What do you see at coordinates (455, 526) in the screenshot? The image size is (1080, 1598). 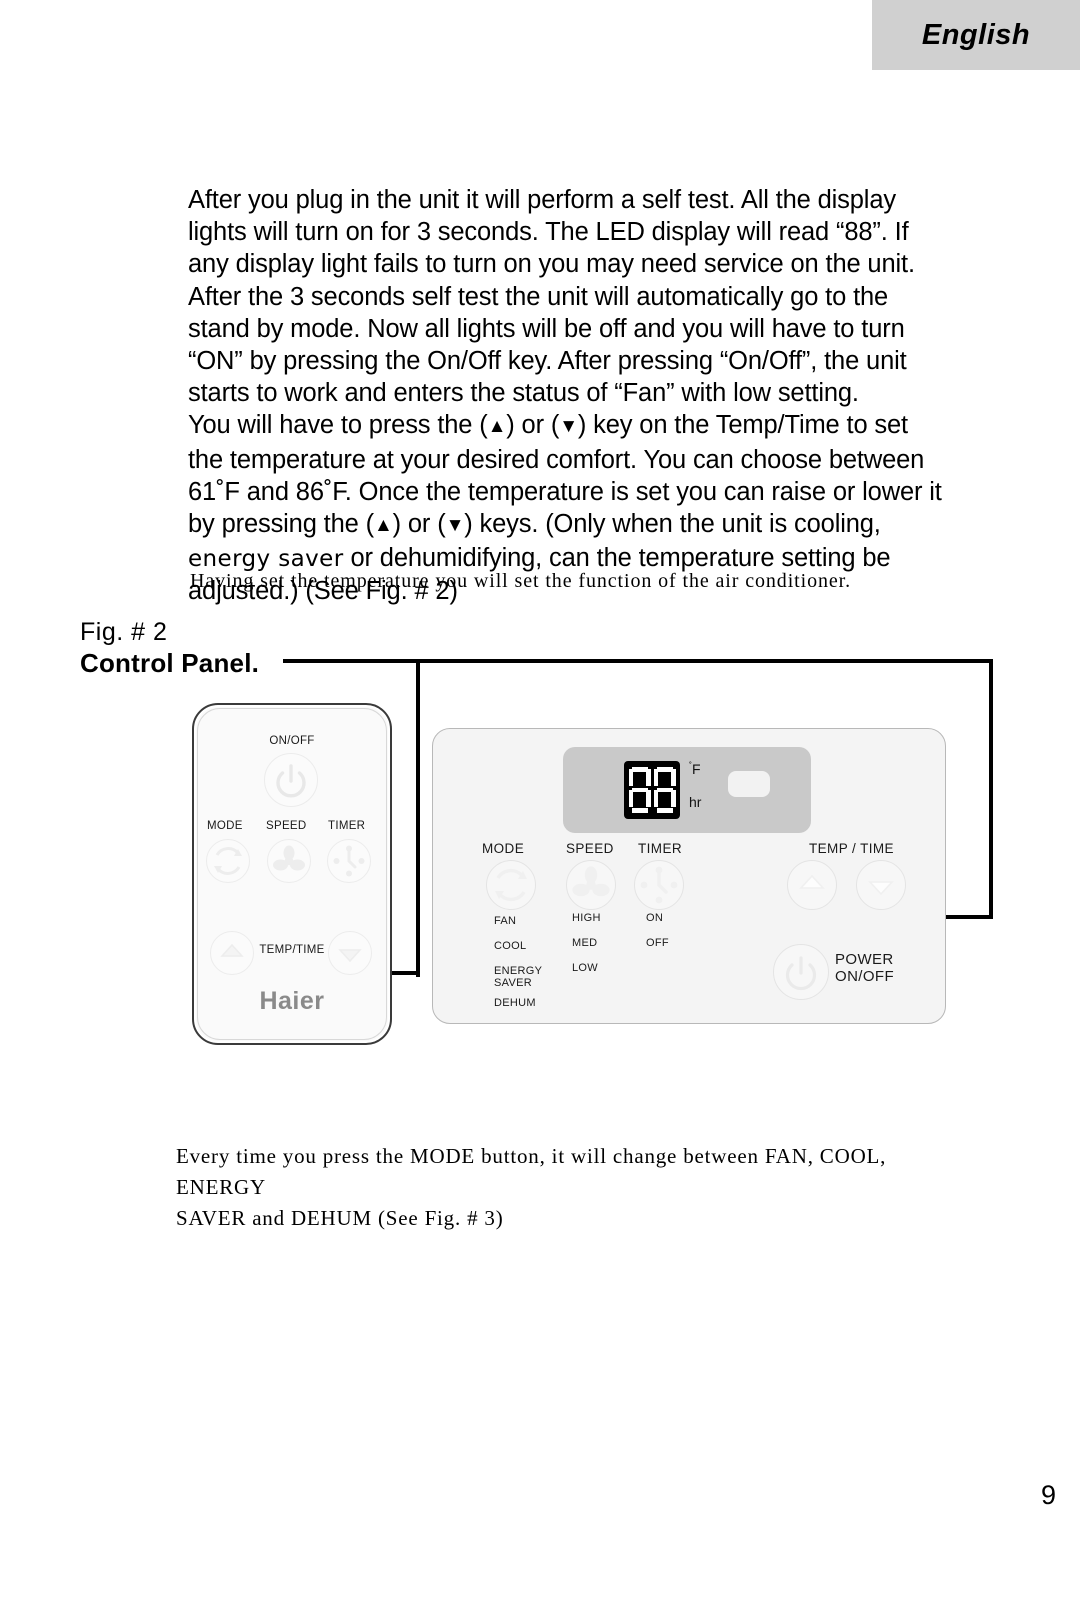 I see `down-arrow-glyph-2: ▼` at bounding box center [455, 526].